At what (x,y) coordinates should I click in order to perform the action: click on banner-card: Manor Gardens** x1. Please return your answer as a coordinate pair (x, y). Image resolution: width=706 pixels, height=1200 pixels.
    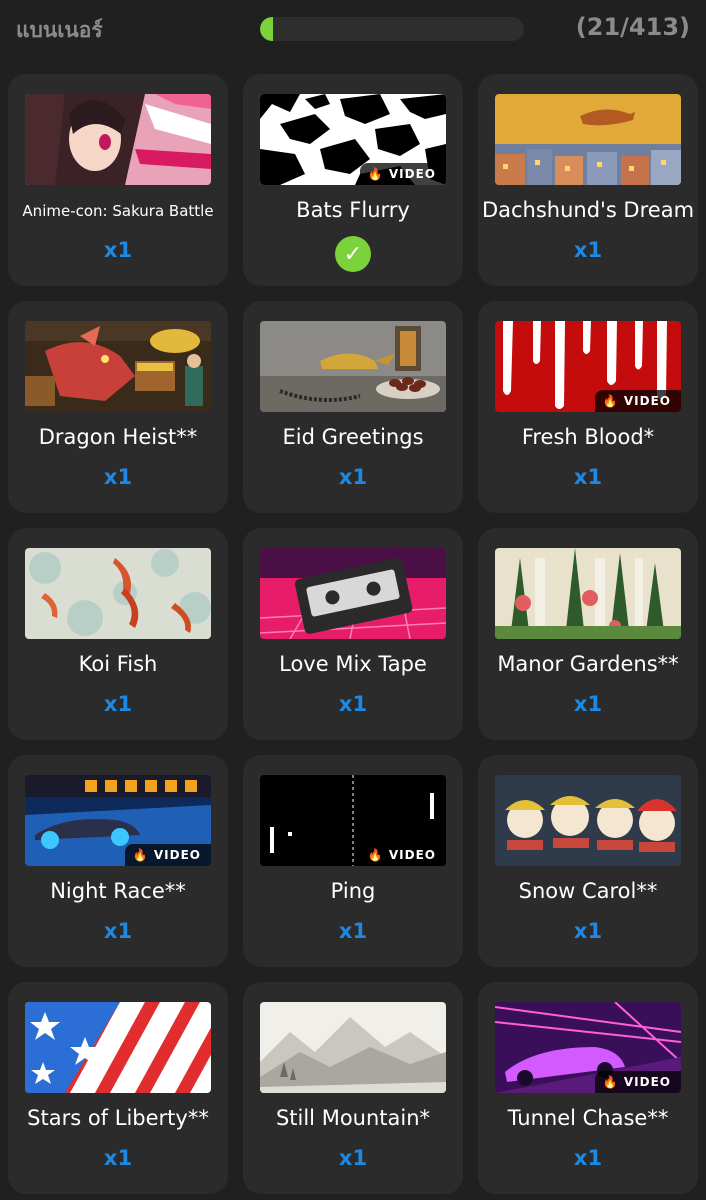
    Looking at the image, I should click on (588, 634).